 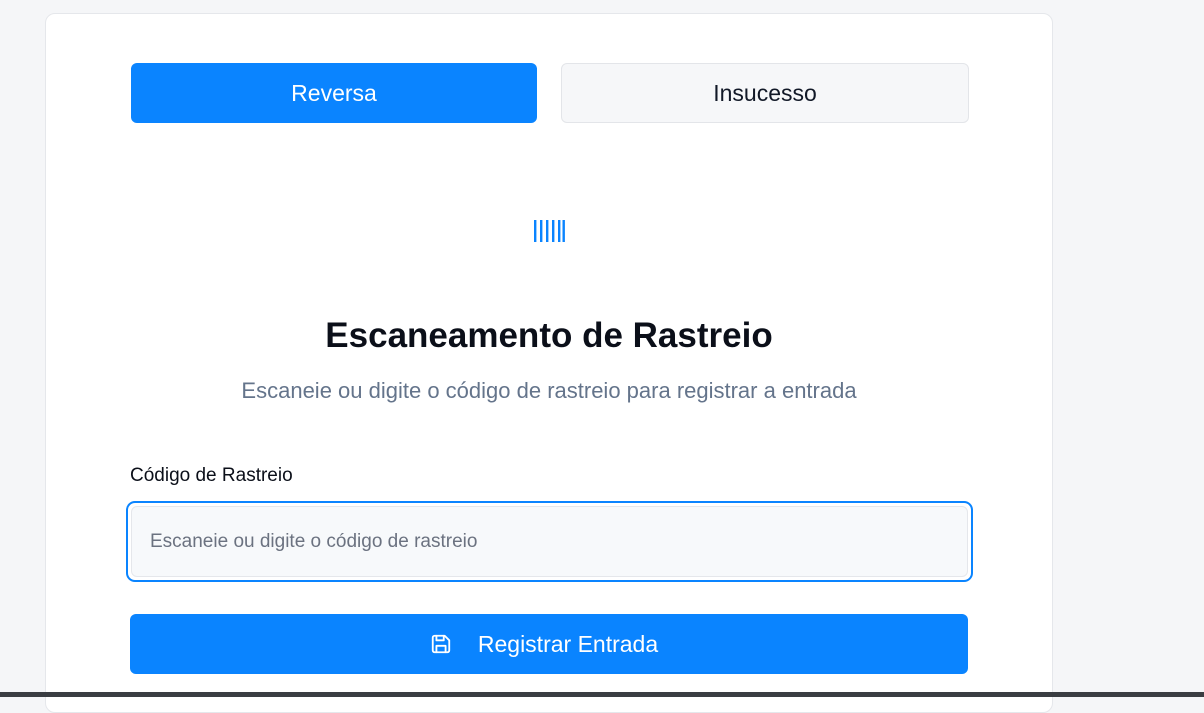 I want to click on tab-reversa: Reversa, so click(x=334, y=93).